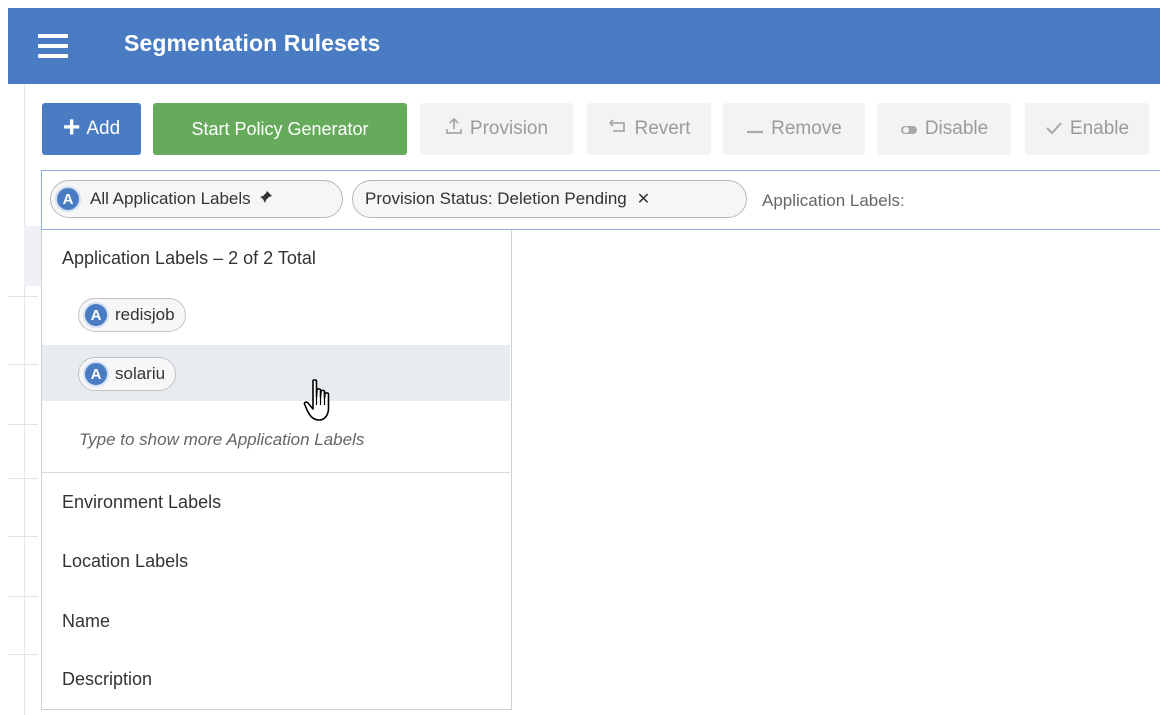 This screenshot has width=1160, height=715. I want to click on minus-icon, so click(755, 129).